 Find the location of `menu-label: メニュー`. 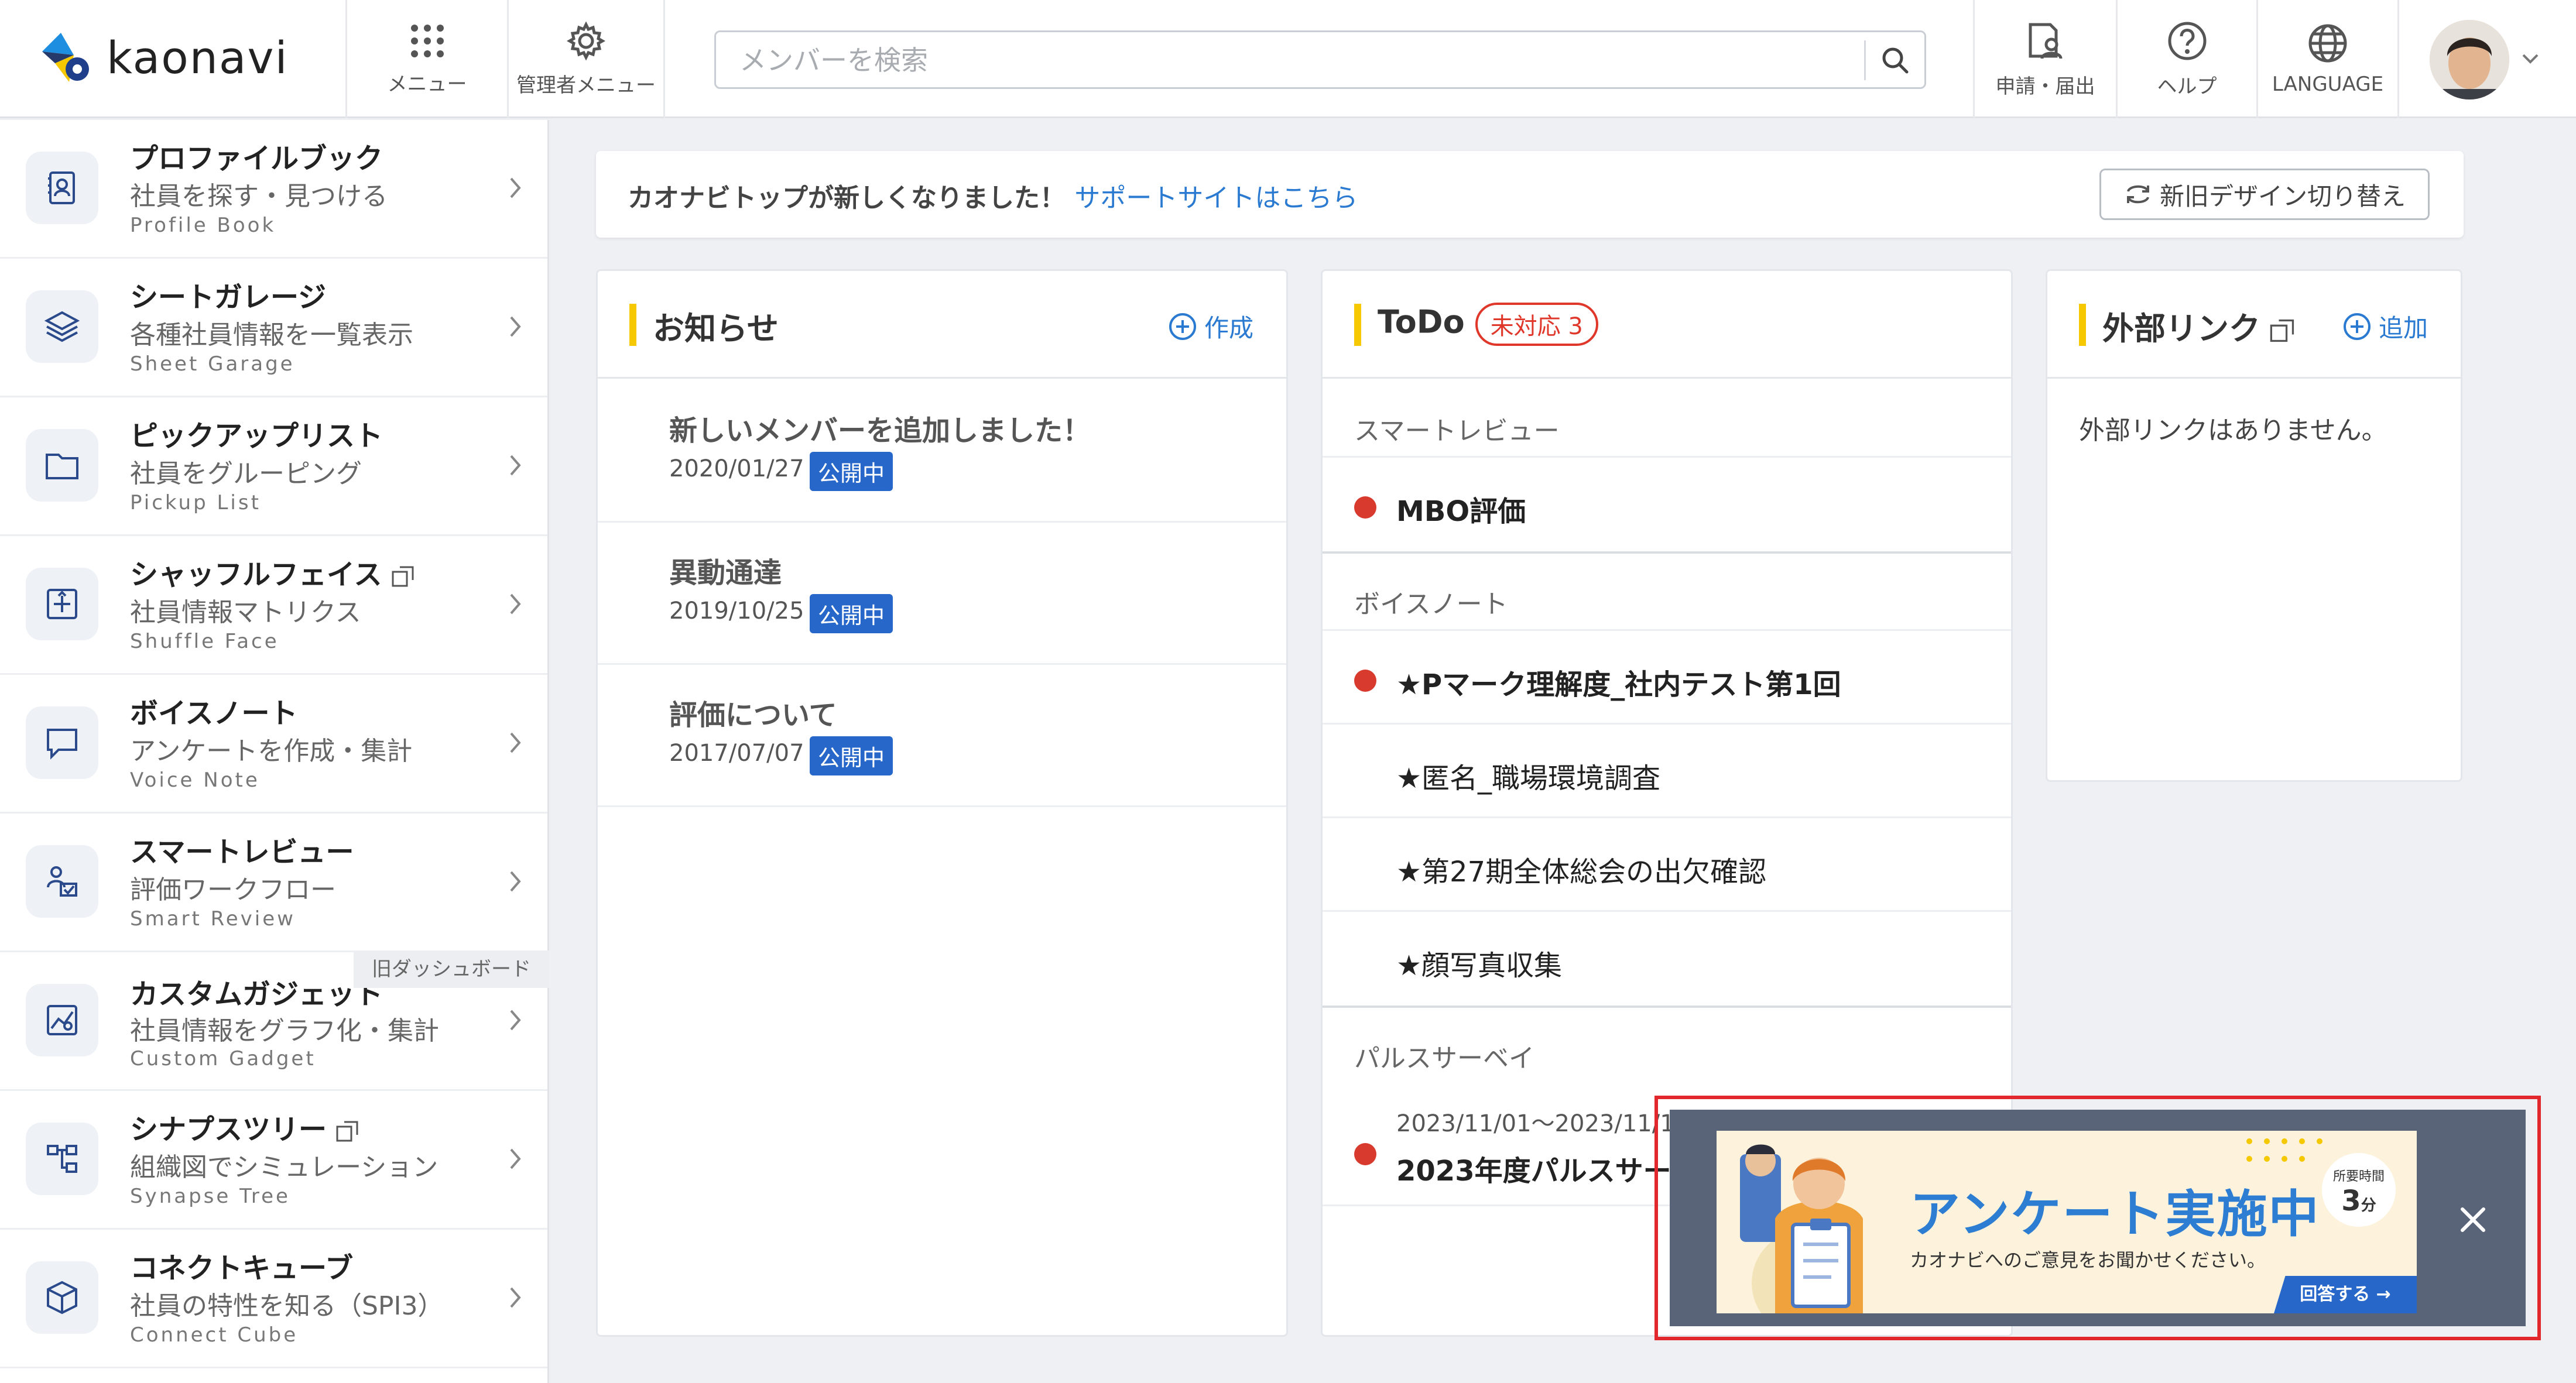

menu-label: メニュー is located at coordinates (427, 84).